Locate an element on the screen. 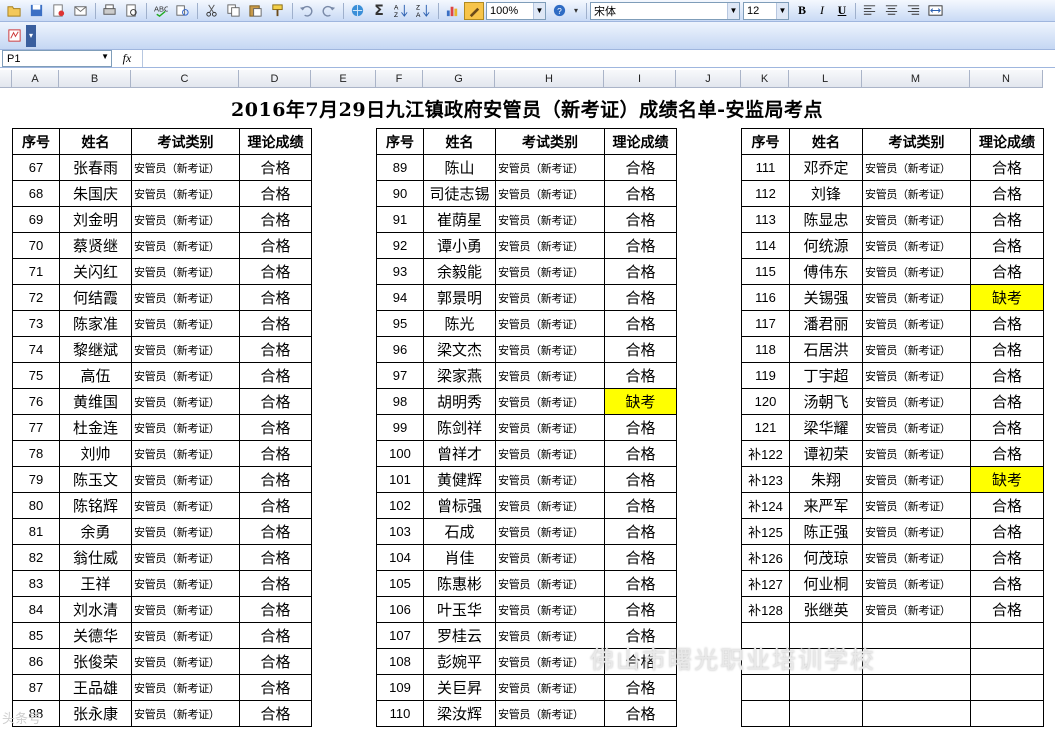  column-header: H is located at coordinates (549, 79).